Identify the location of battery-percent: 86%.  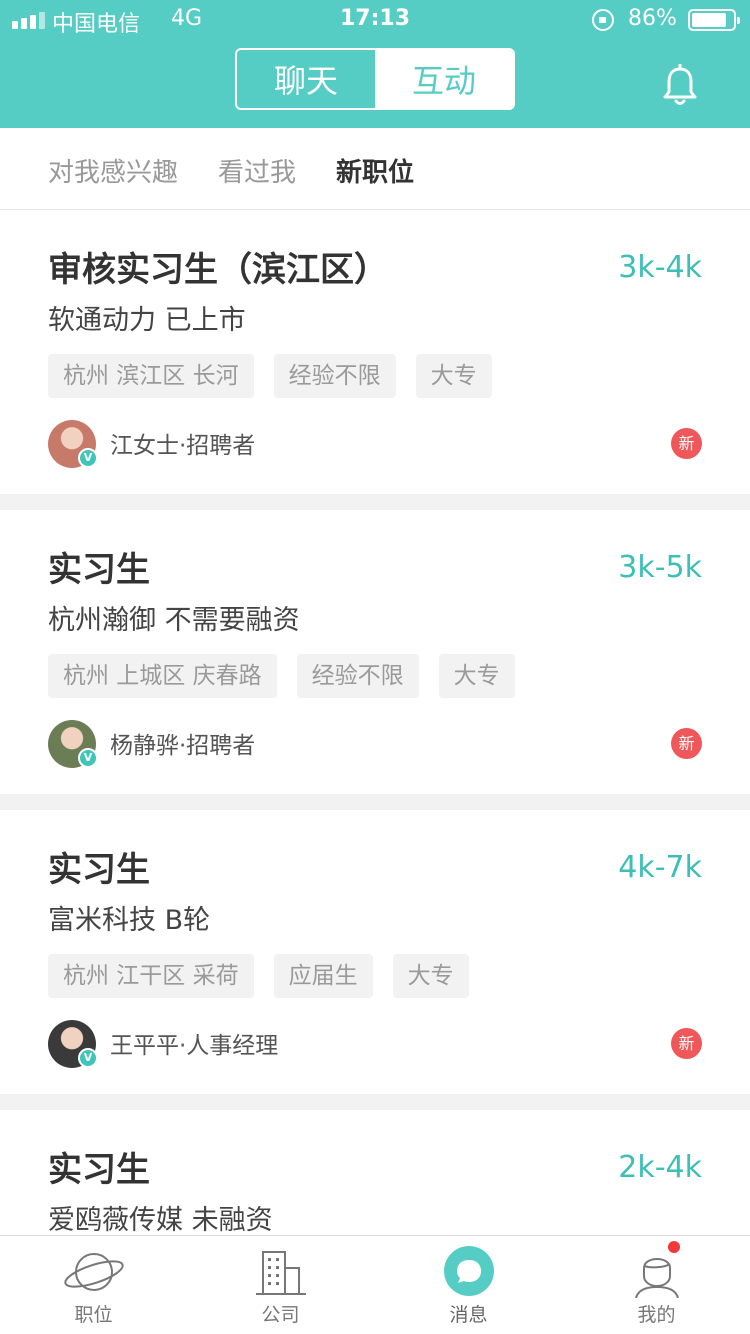
(652, 18).